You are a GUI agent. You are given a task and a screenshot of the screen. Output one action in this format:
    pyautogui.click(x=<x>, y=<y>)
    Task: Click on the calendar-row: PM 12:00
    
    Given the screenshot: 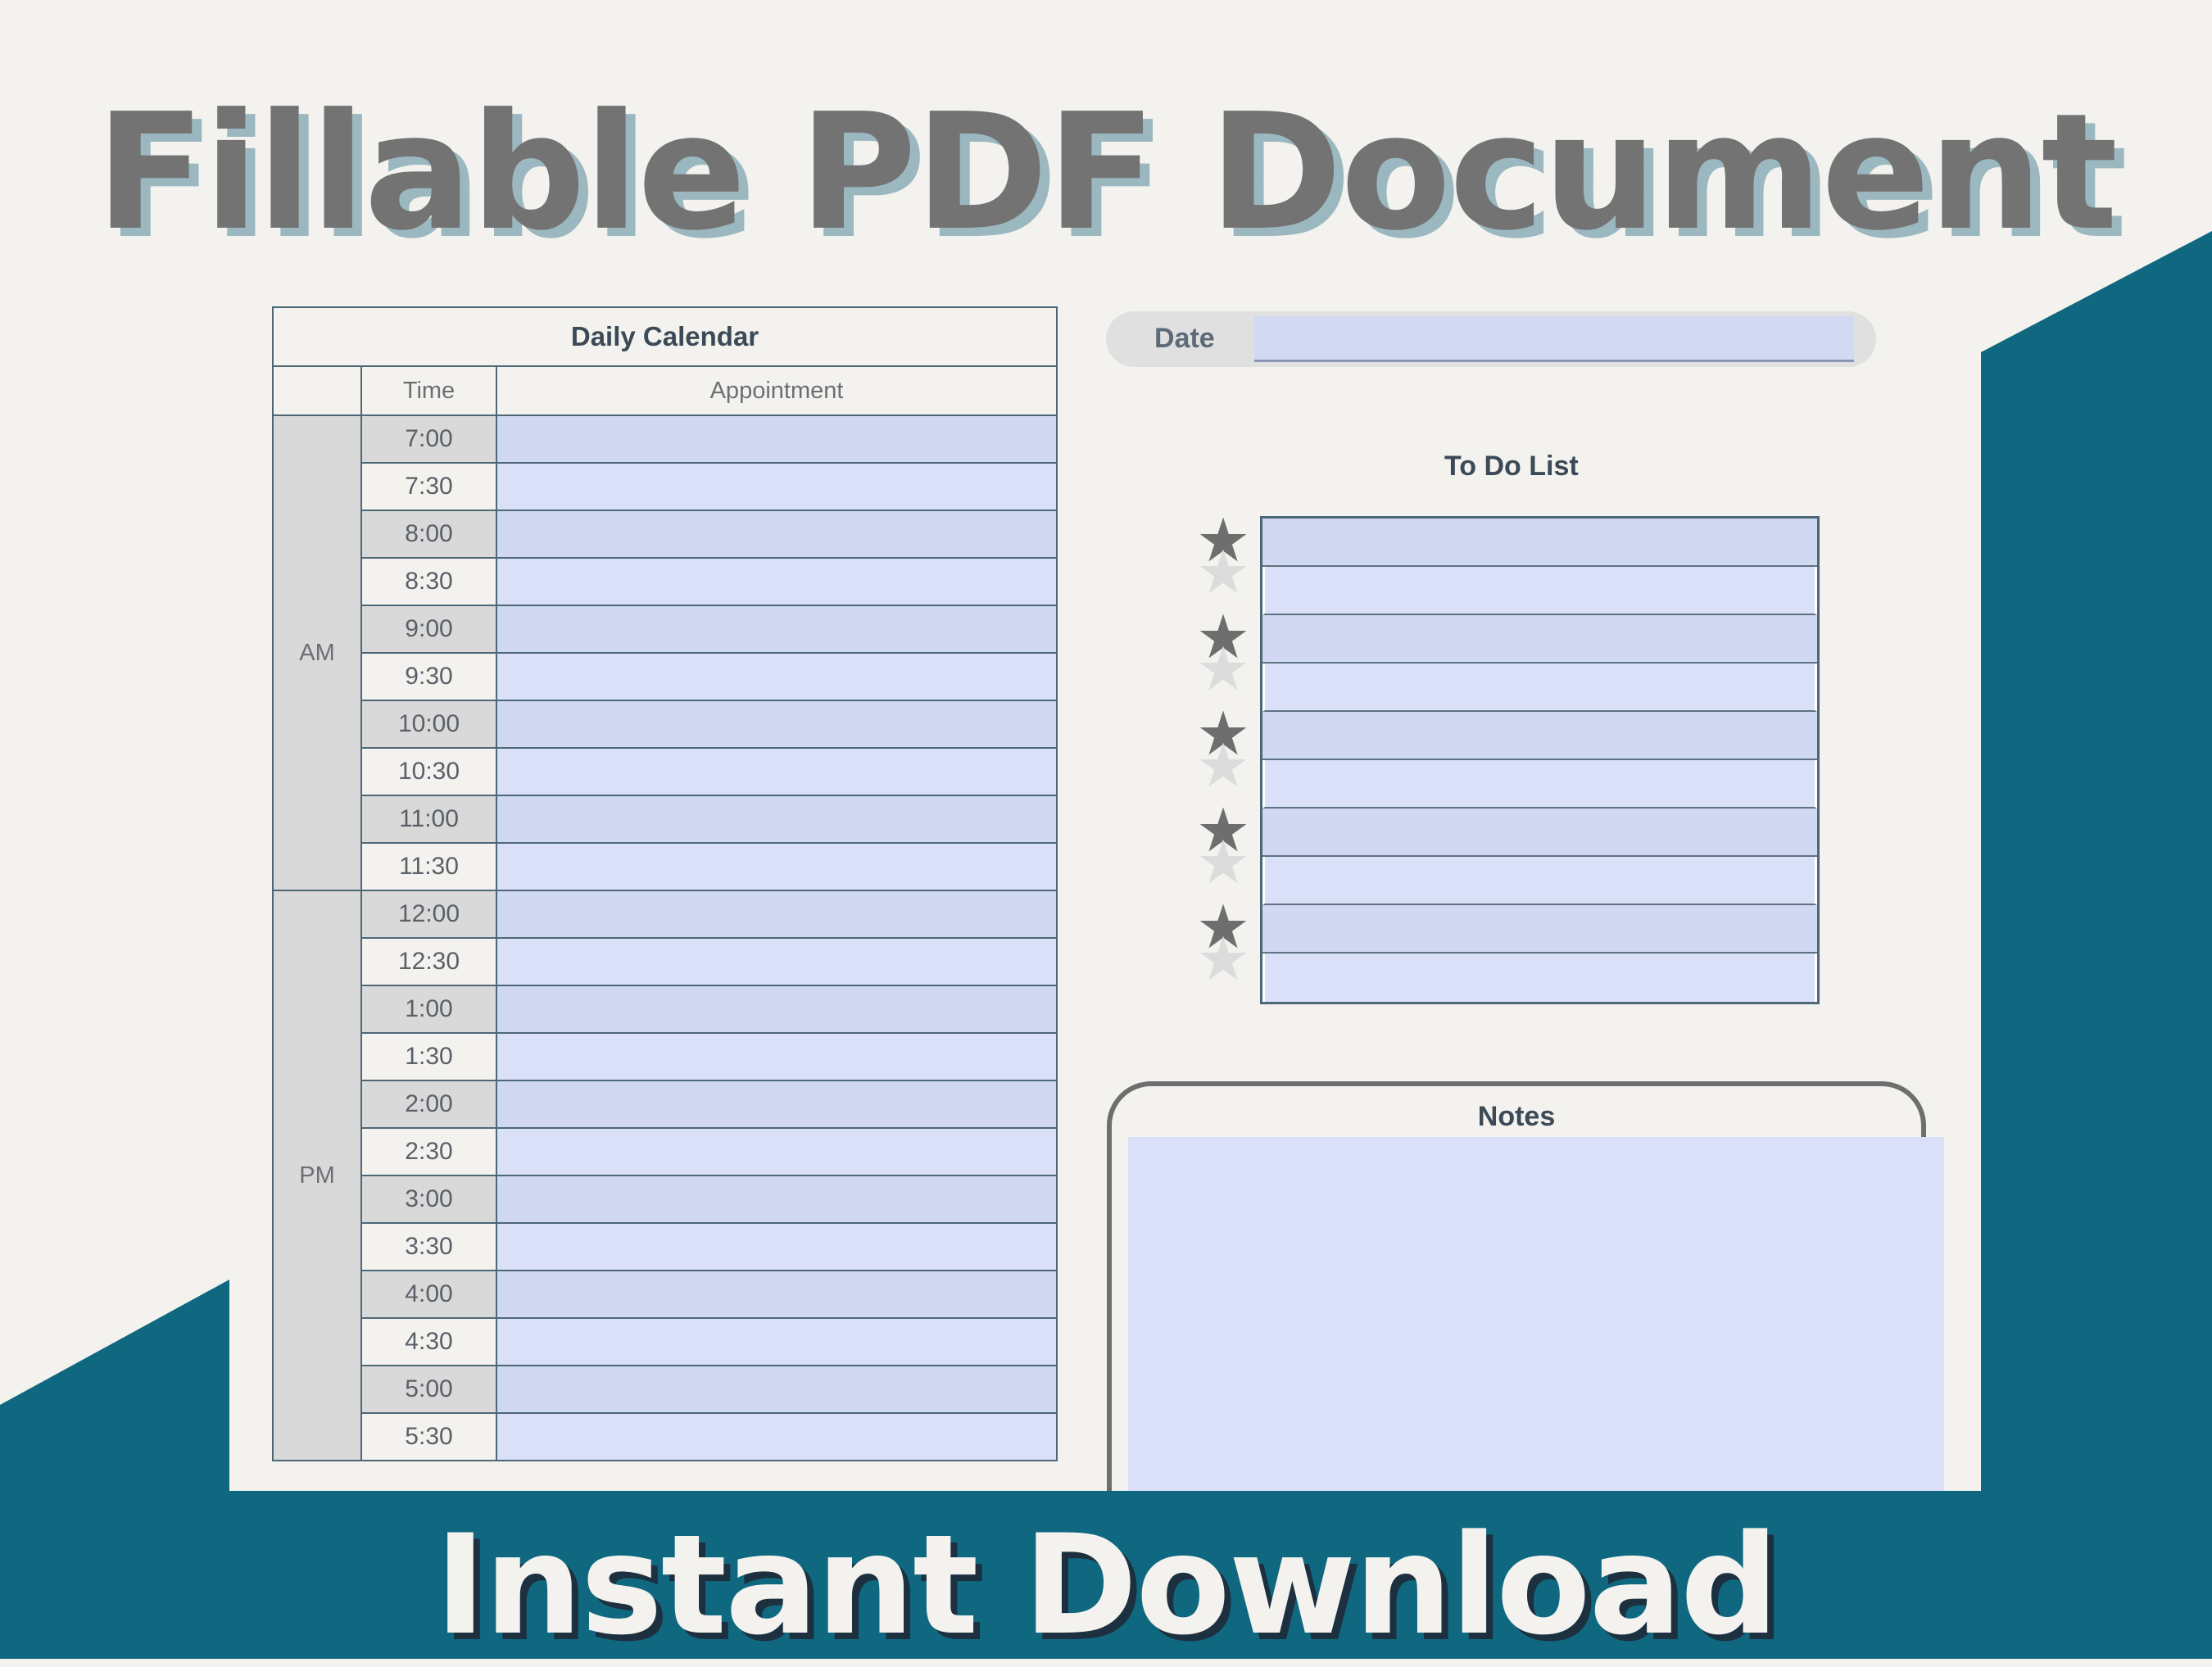 What is the action you would take?
    pyautogui.click(x=665, y=1175)
    